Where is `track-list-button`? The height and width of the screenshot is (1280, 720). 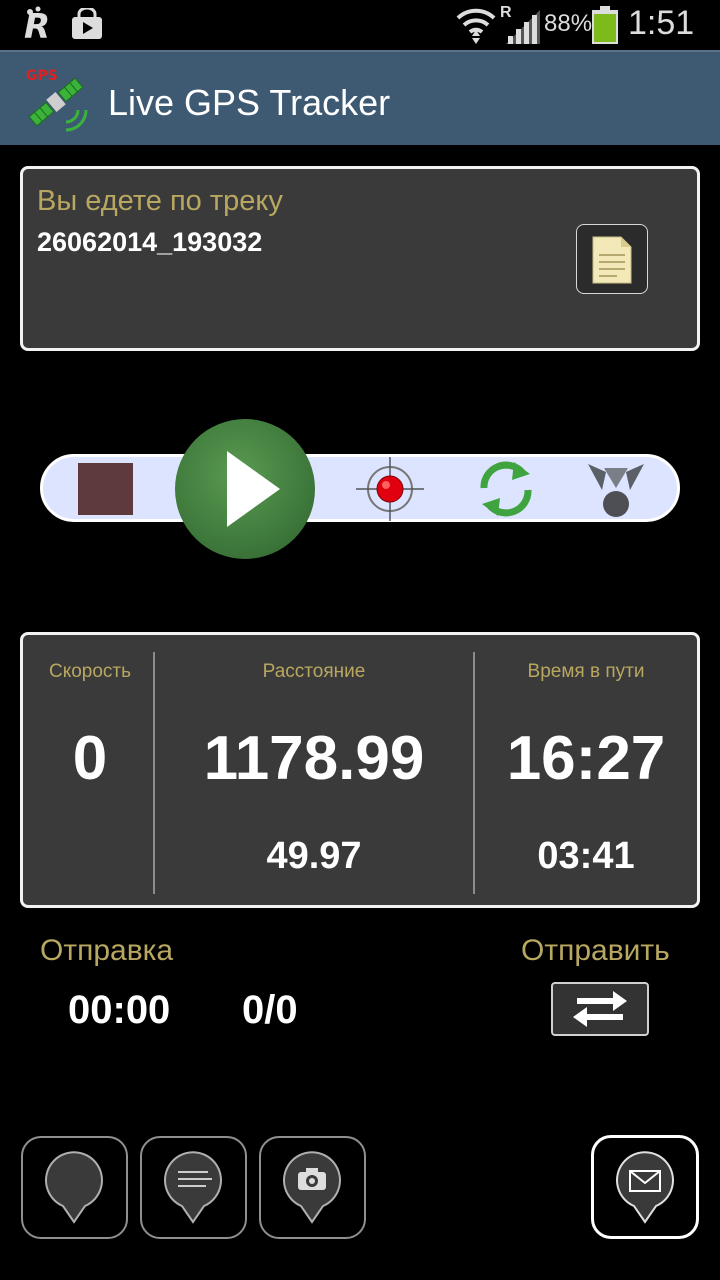
track-list-button is located at coordinates (612, 259).